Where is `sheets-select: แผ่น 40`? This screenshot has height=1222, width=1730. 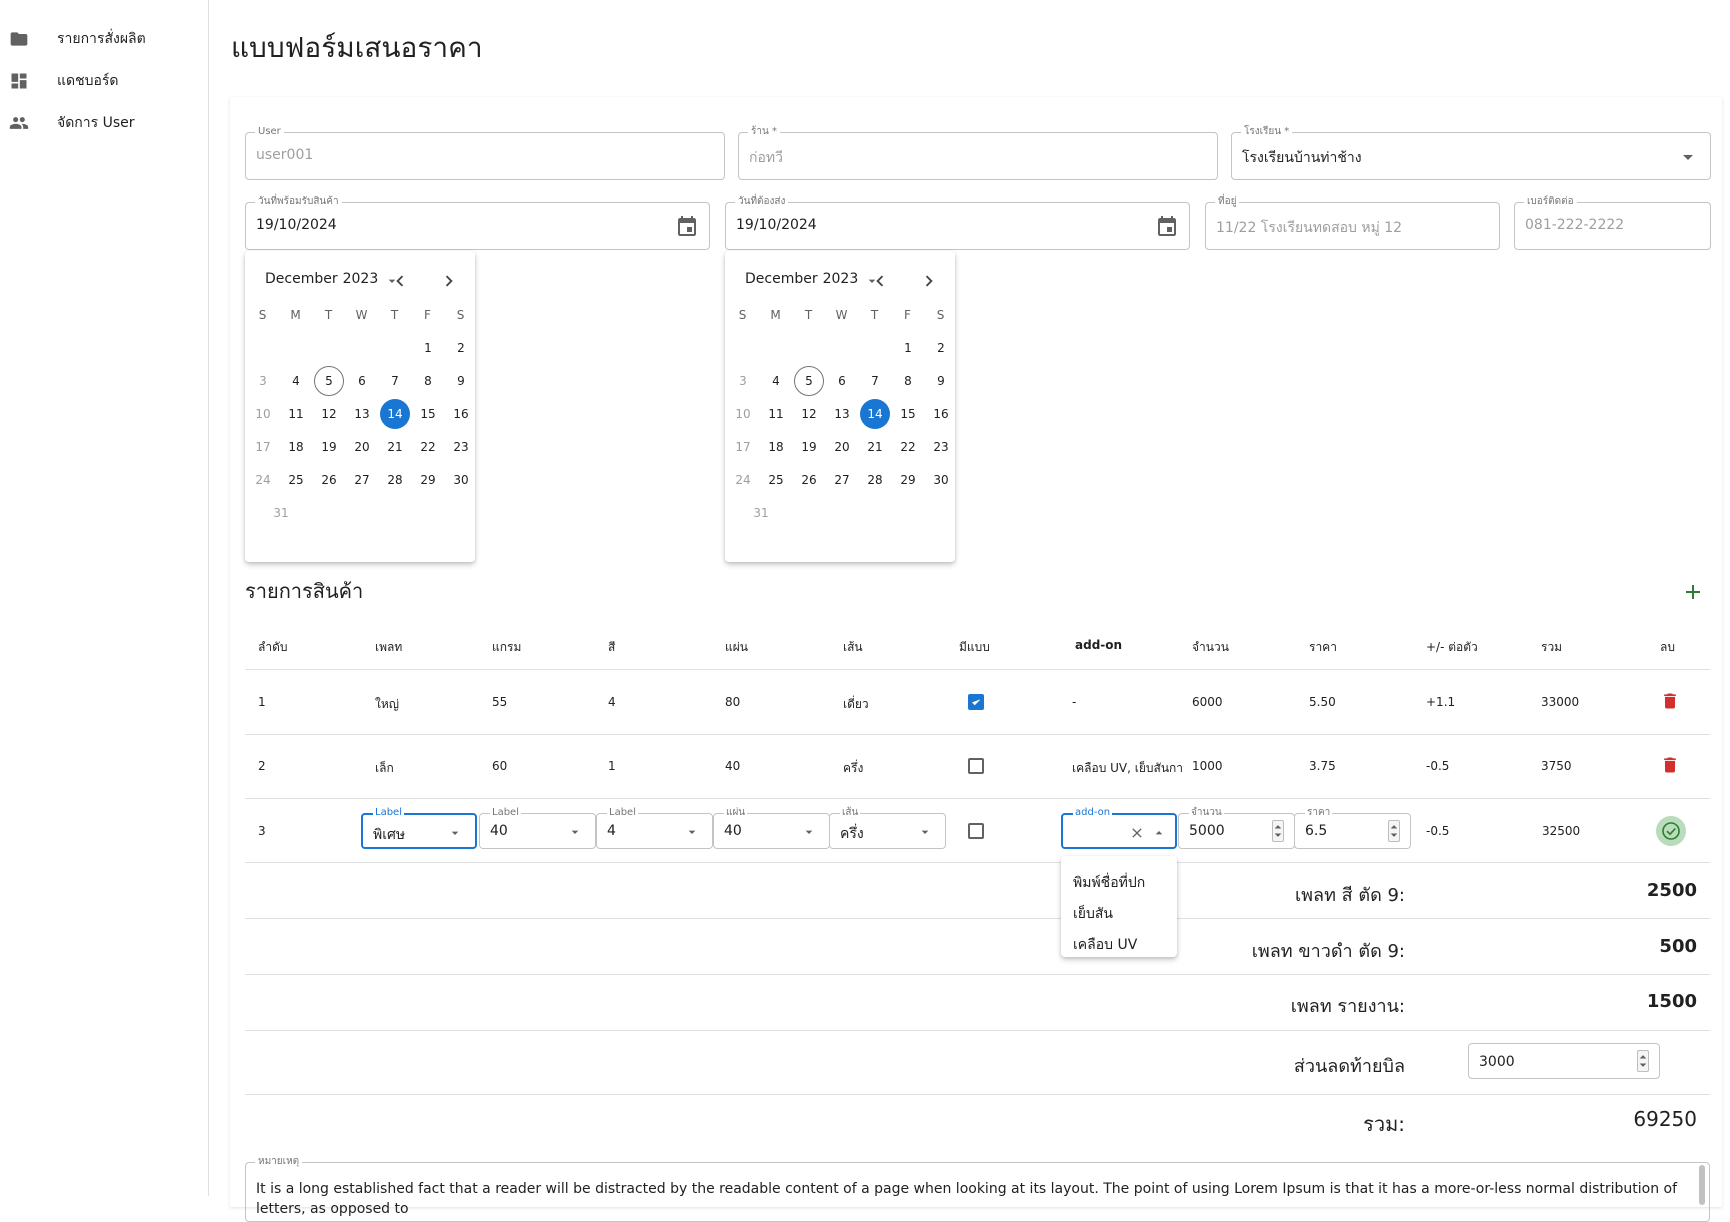 sheets-select: แผ่น 40 is located at coordinates (771, 828).